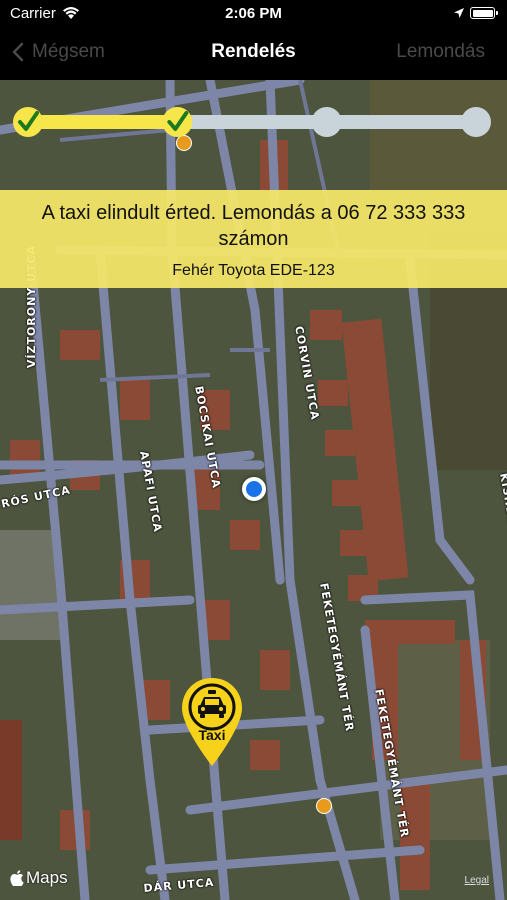 This screenshot has height=900, width=507. I want to click on map-pin-icon, so click(212, 722).